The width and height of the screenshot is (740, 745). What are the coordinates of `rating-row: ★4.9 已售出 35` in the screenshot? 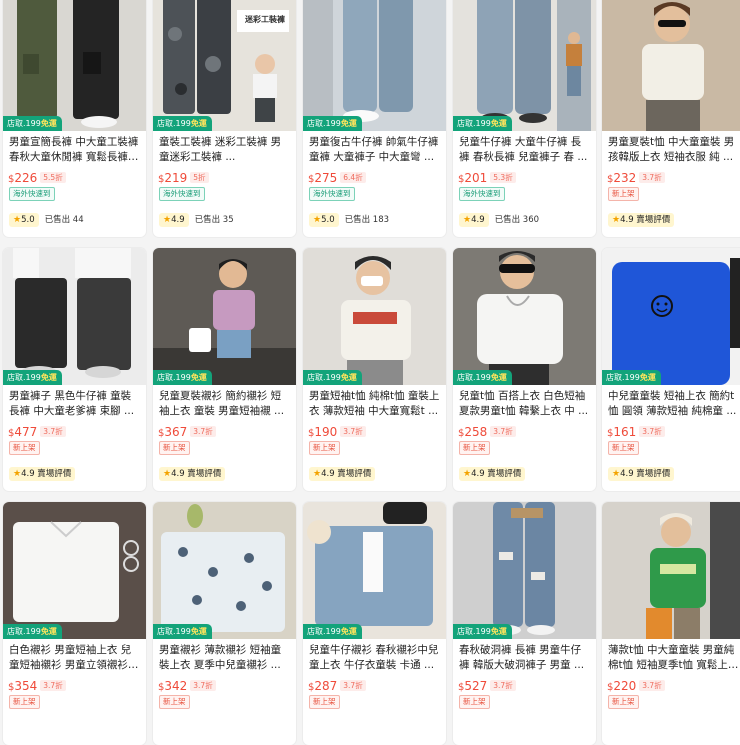 It's located at (196, 217).